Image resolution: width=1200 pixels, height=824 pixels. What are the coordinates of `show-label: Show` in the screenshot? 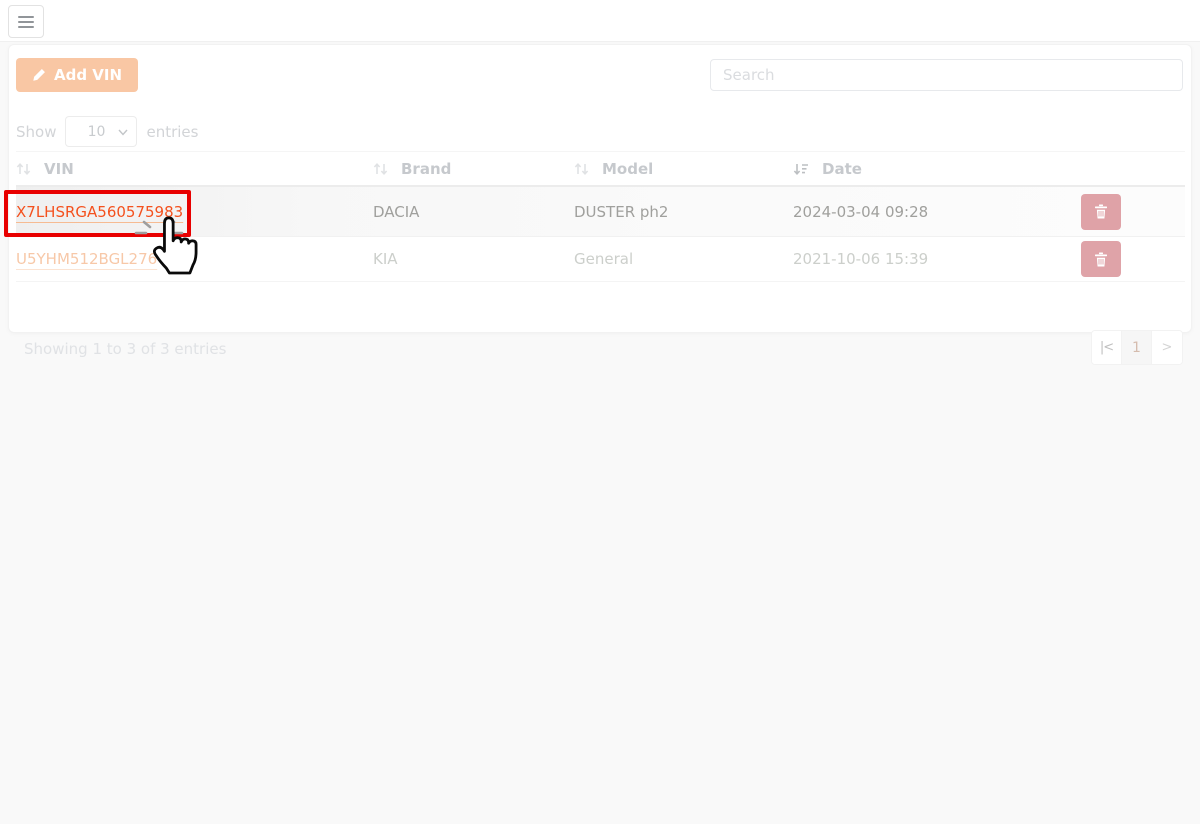 It's located at (36, 131).